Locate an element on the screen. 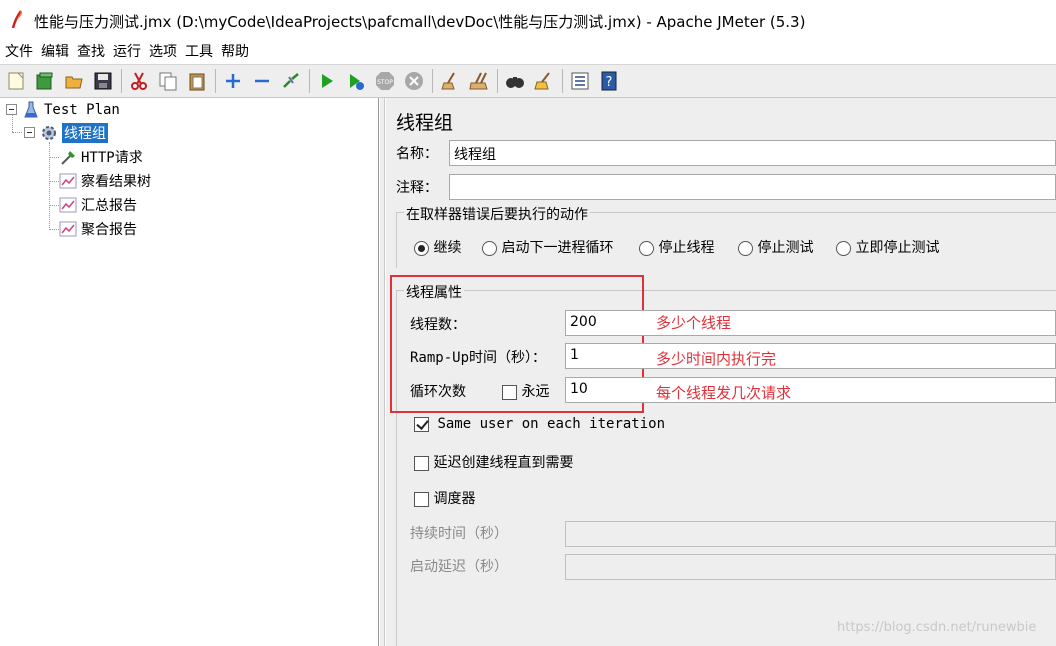 The height and width of the screenshot is (646, 1056). menu-run: 运行 is located at coordinates (127, 52).